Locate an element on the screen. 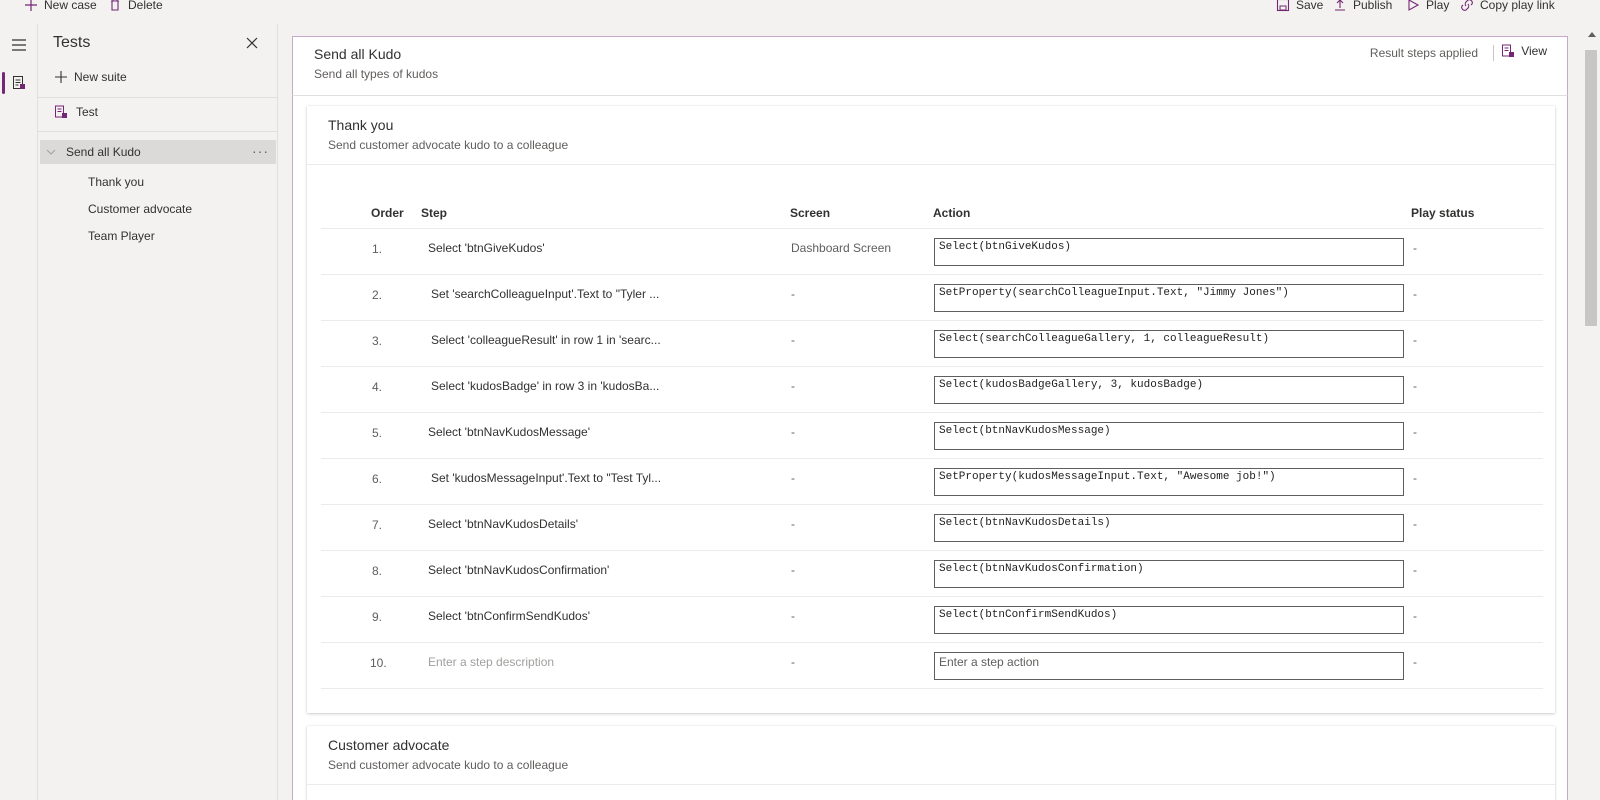 The width and height of the screenshot is (1600, 800). view-button: View is located at coordinates (1524, 51).